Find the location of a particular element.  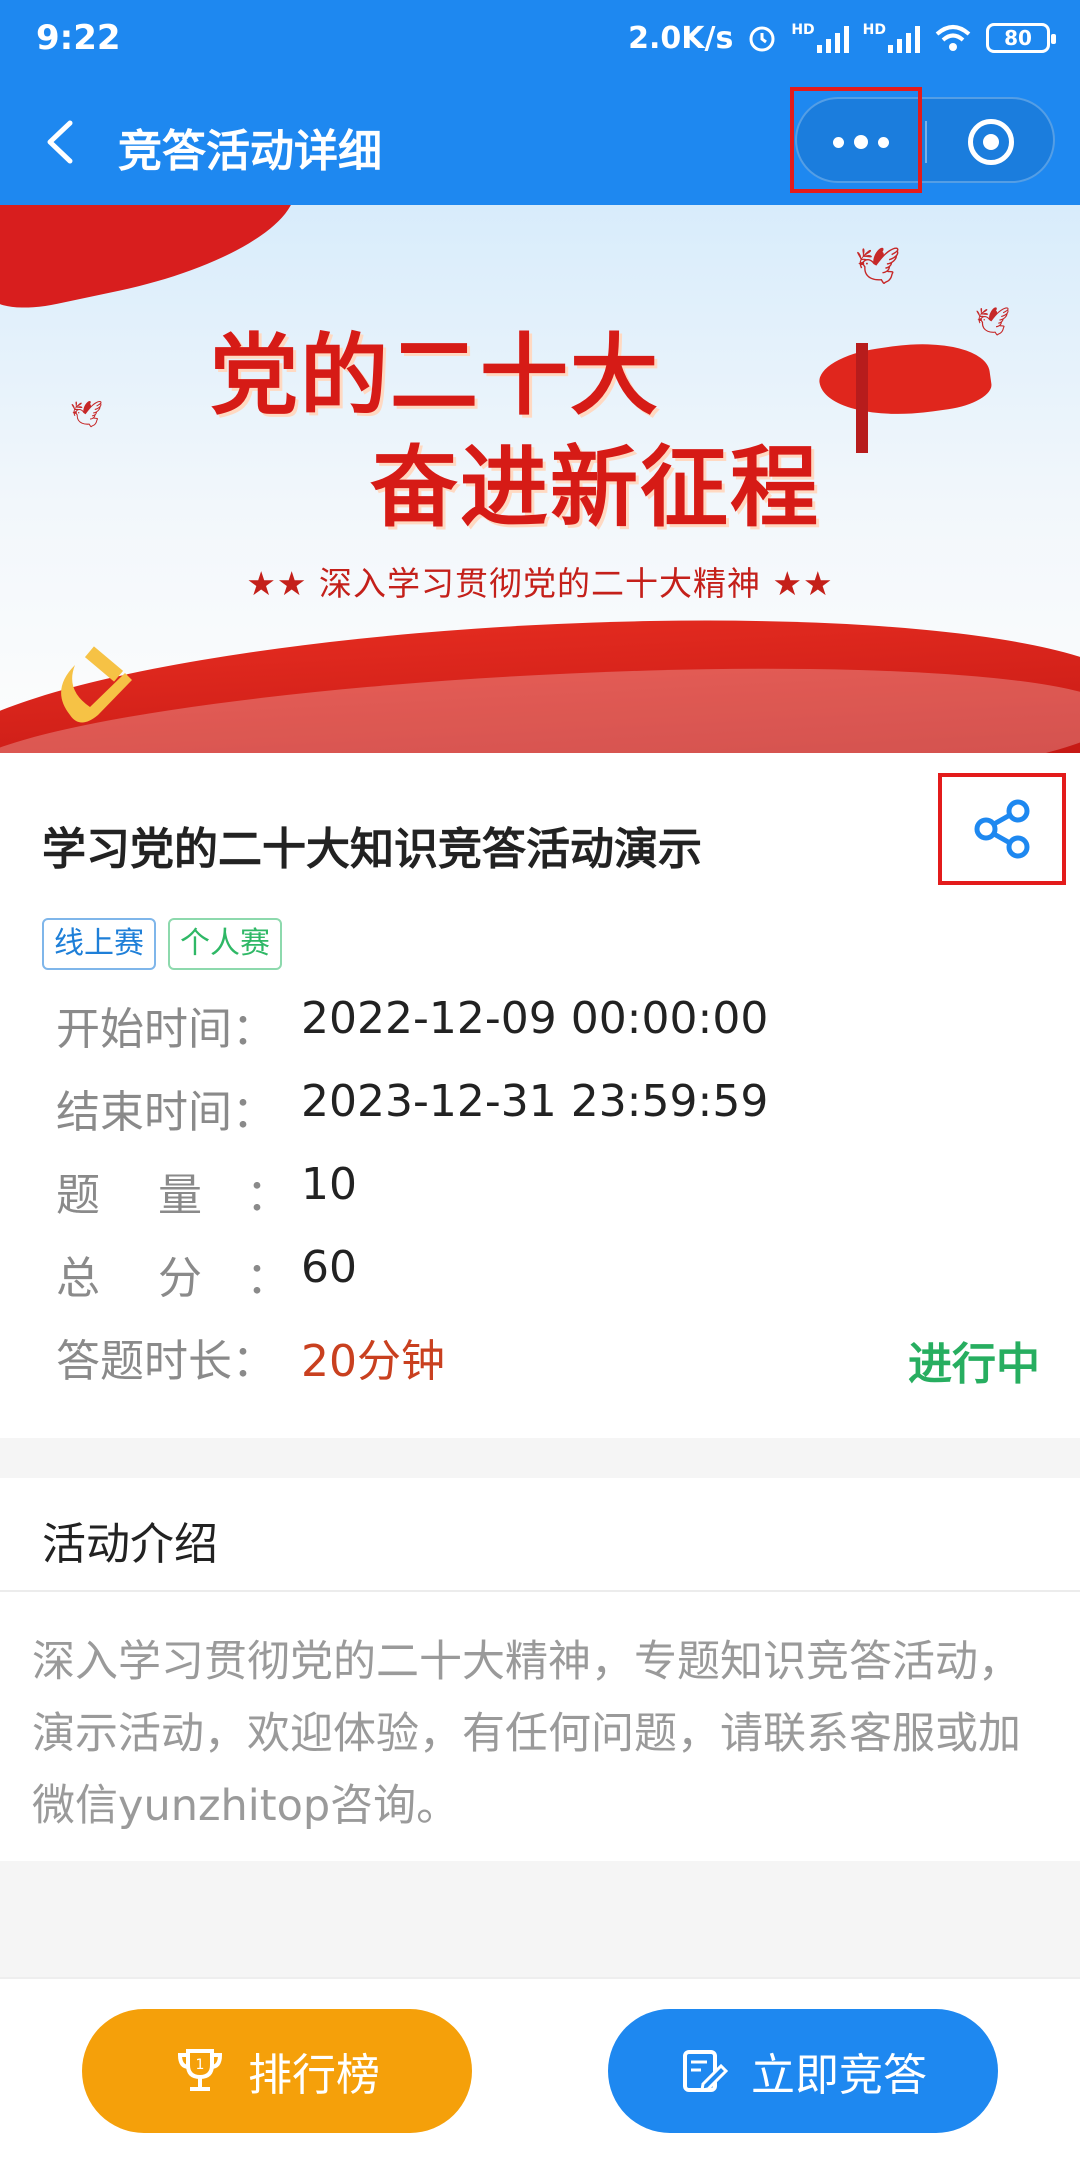

field-value: 10 is located at coordinates (329, 1184).